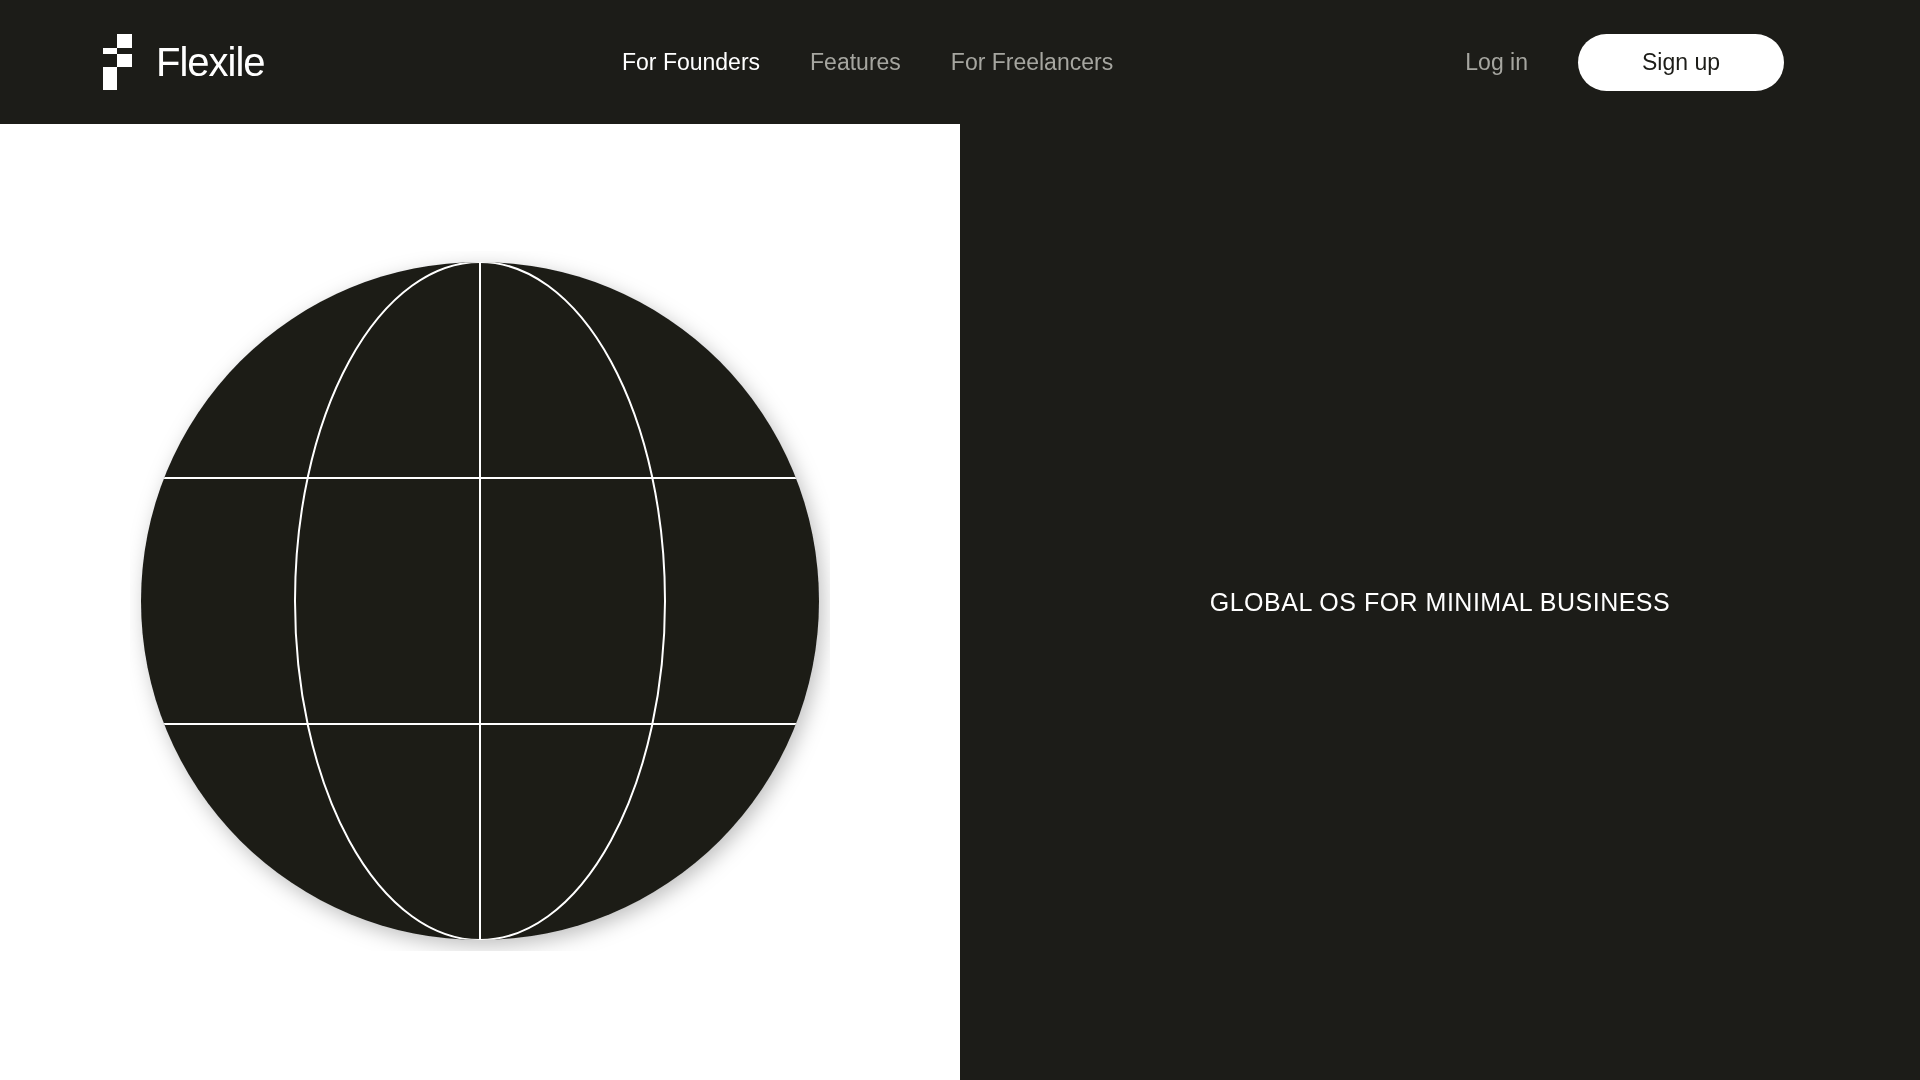 The height and width of the screenshot is (1080, 1920). I want to click on nav-link: For Founders, so click(691, 62).